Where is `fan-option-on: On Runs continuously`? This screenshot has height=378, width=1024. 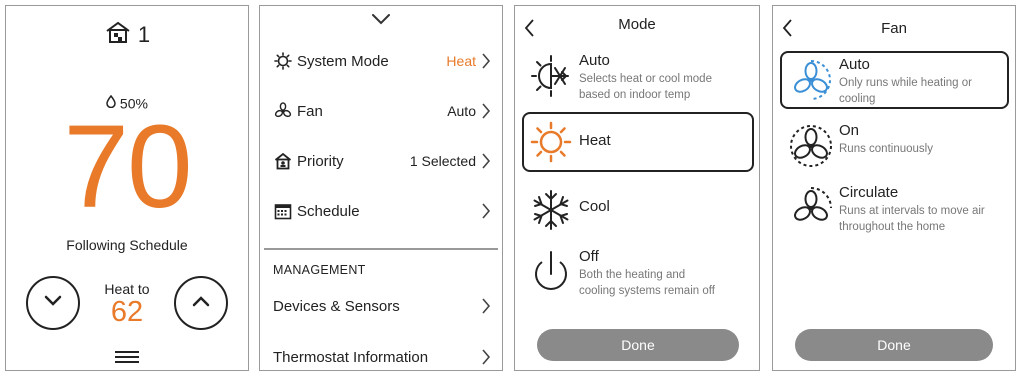
fan-option-on: On Runs continuously is located at coordinates (860, 146).